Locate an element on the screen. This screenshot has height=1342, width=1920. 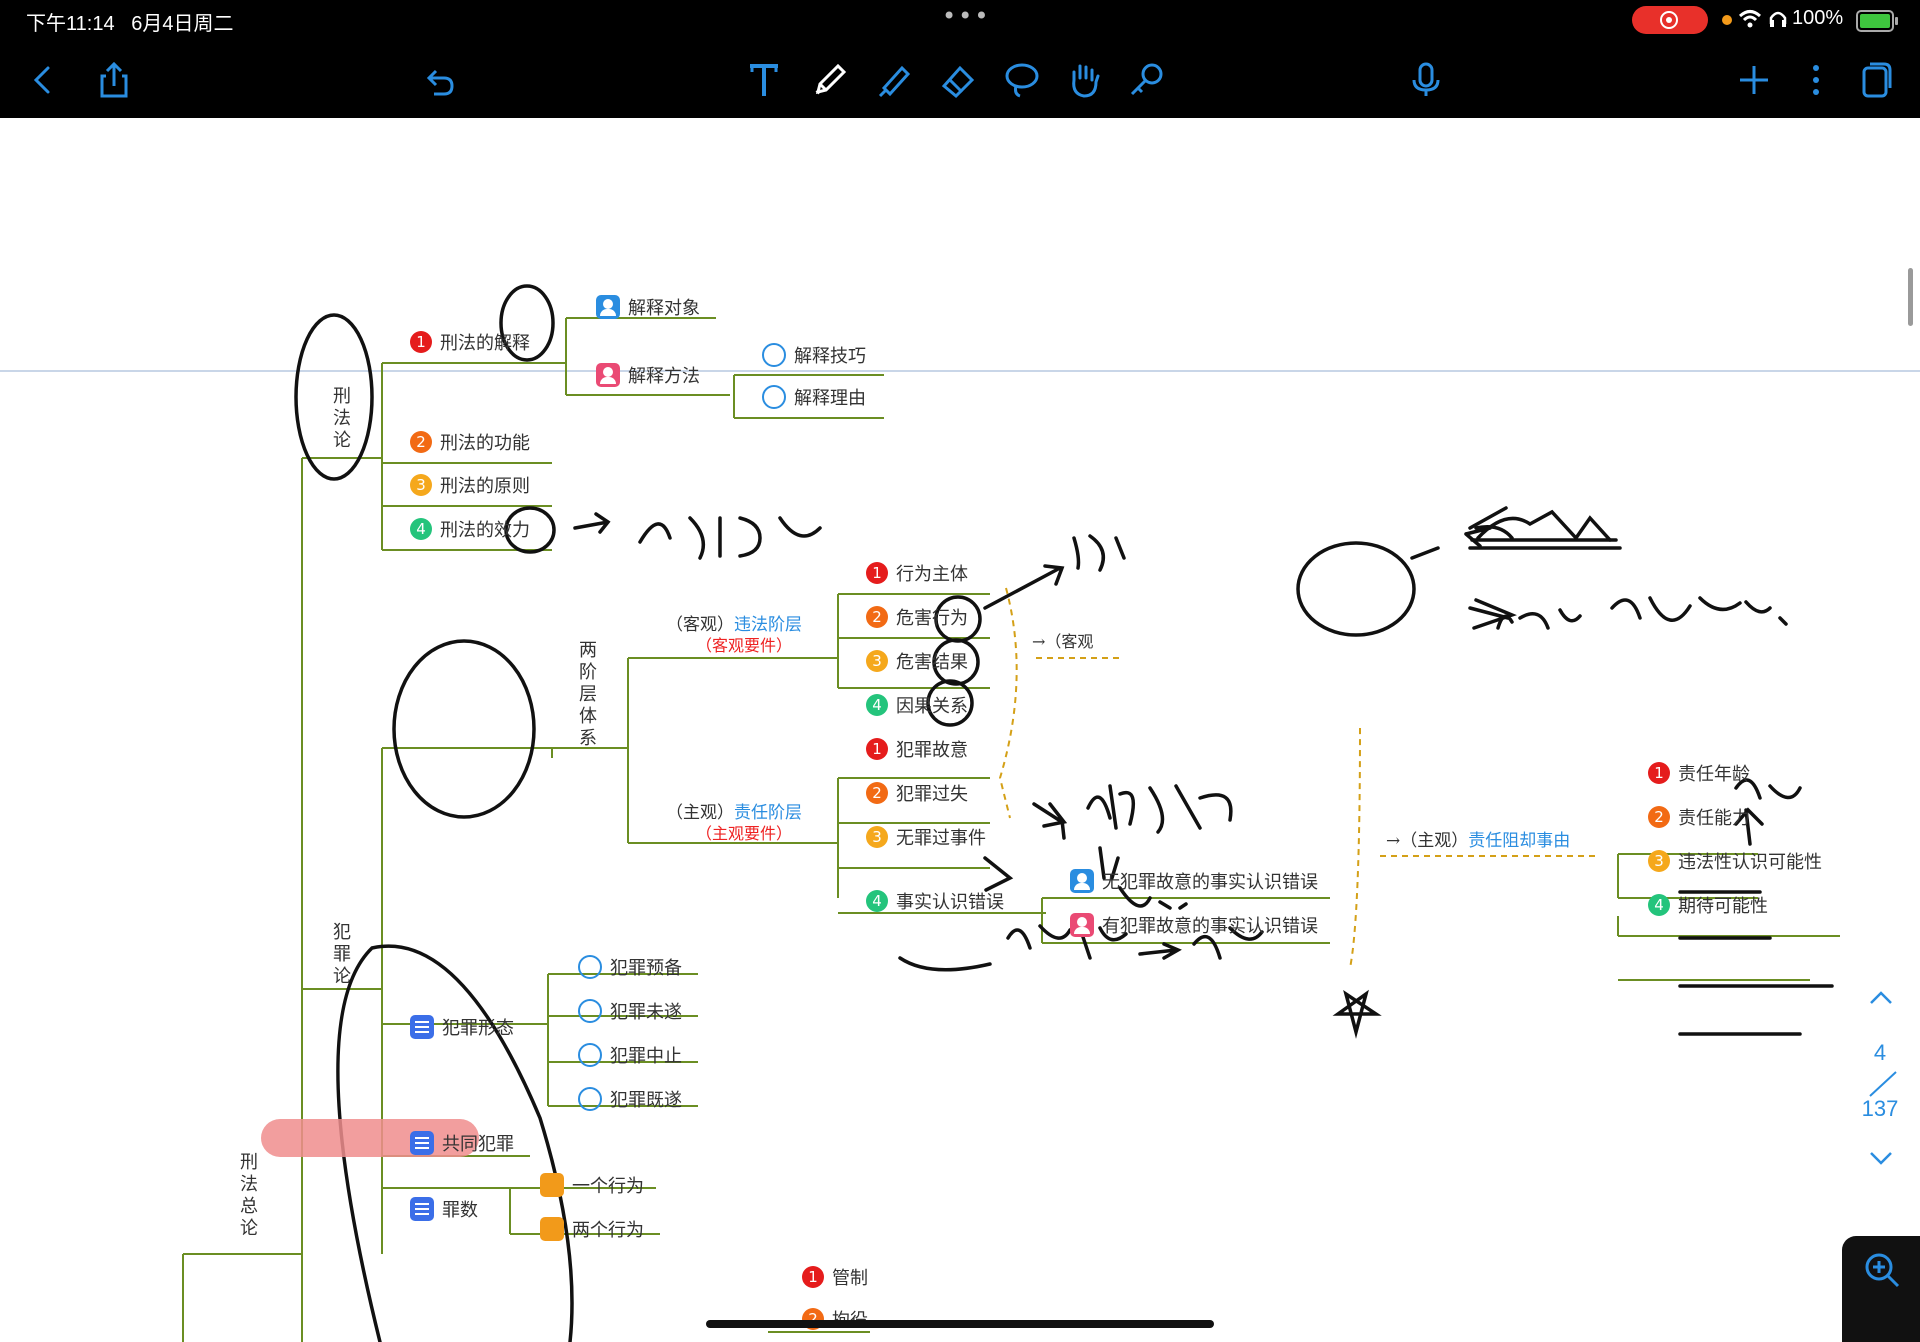
mindmap-node: 解释对象 is located at coordinates (648, 307).